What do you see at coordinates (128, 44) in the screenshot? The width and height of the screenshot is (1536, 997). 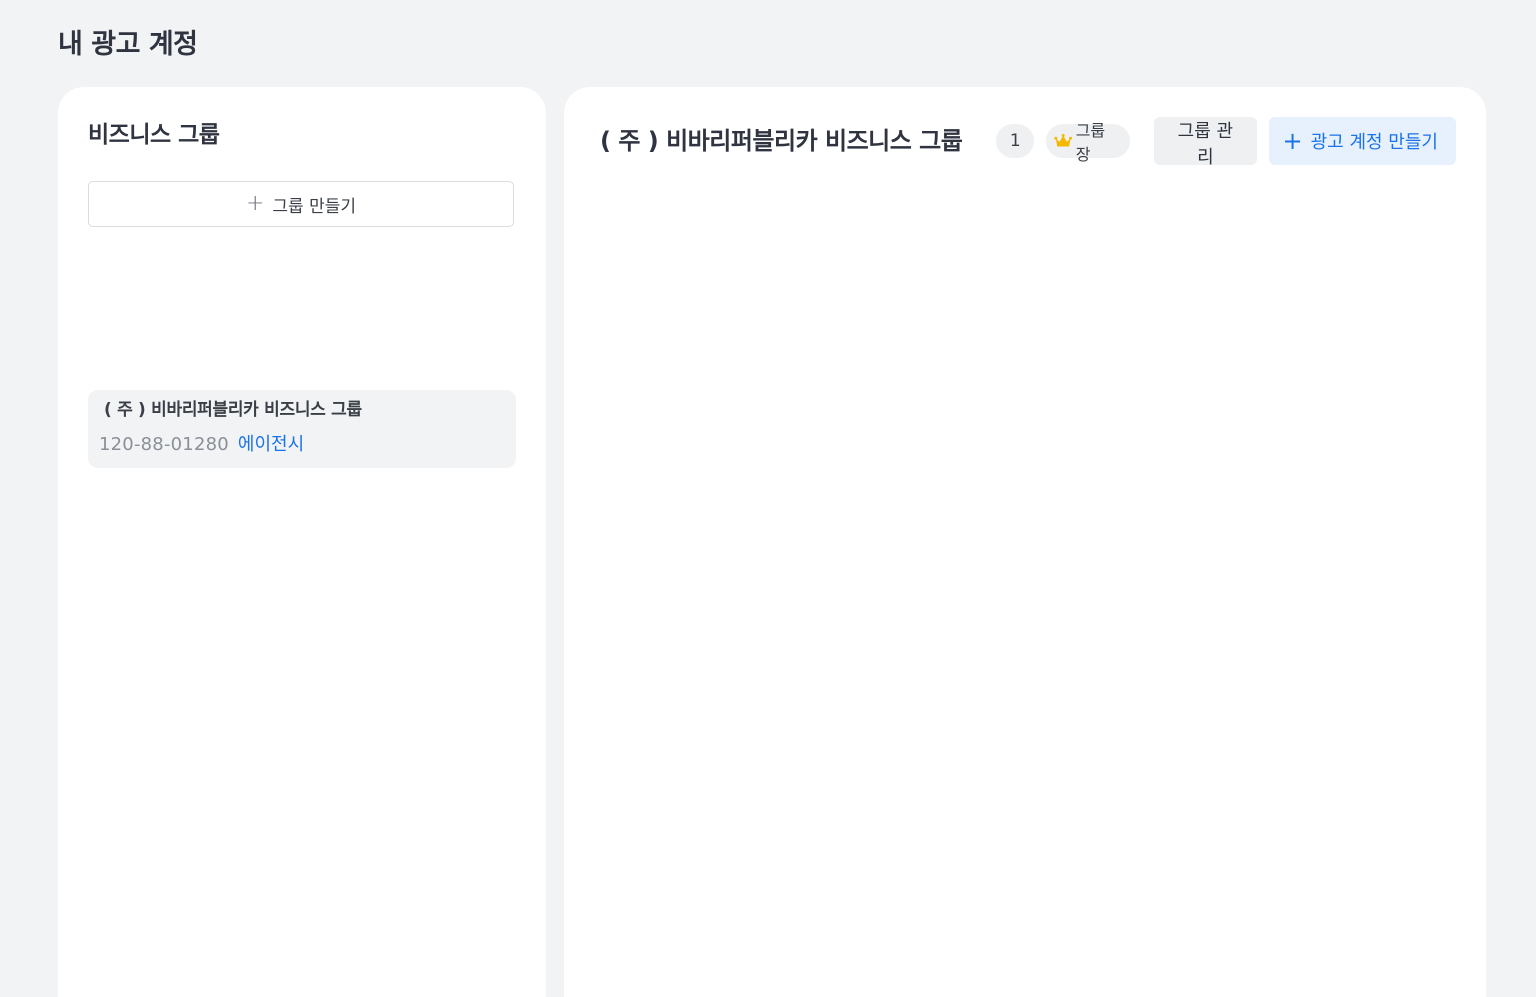 I see `page-title: 내 광고 계정` at bounding box center [128, 44].